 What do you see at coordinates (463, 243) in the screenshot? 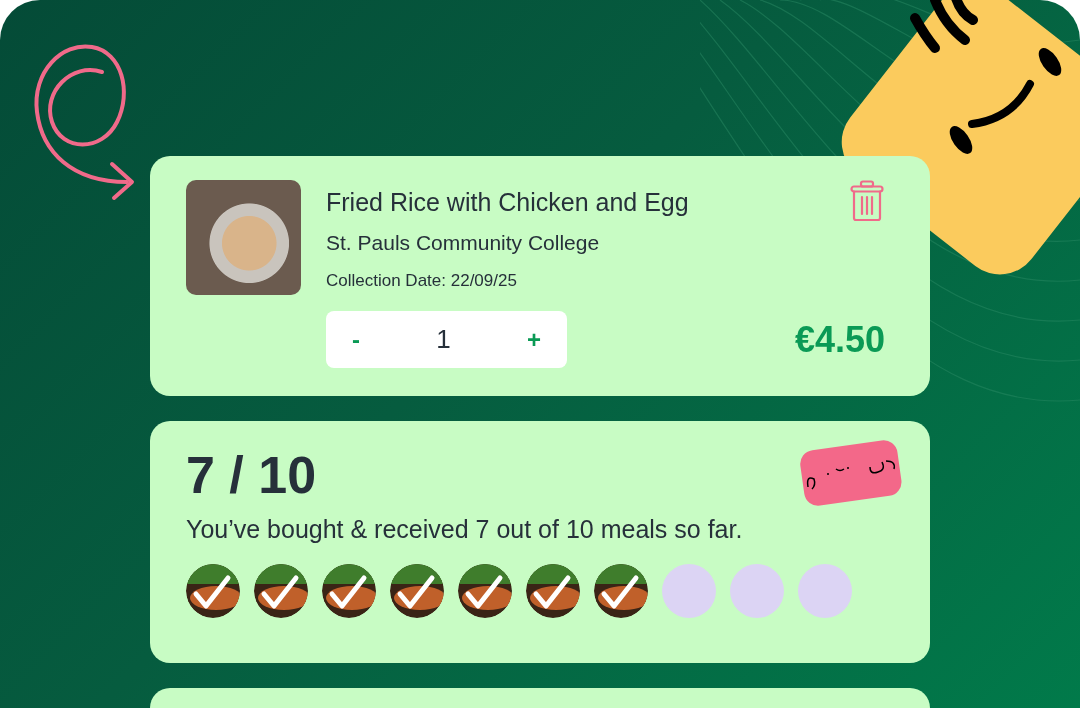
I see `location-text: St. Pauls Community College` at bounding box center [463, 243].